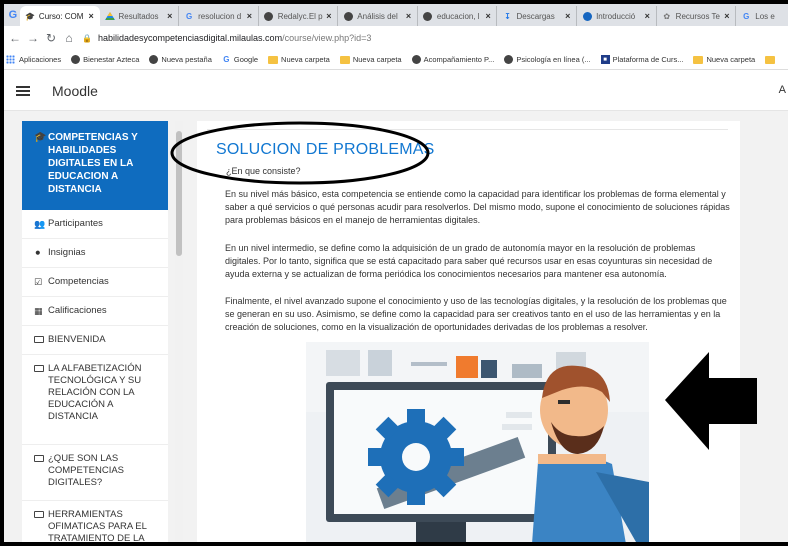 This screenshot has width=788, height=546. What do you see at coordinates (724, 59) in the screenshot?
I see `bookmark-folder-3: Nueva carpeta` at bounding box center [724, 59].